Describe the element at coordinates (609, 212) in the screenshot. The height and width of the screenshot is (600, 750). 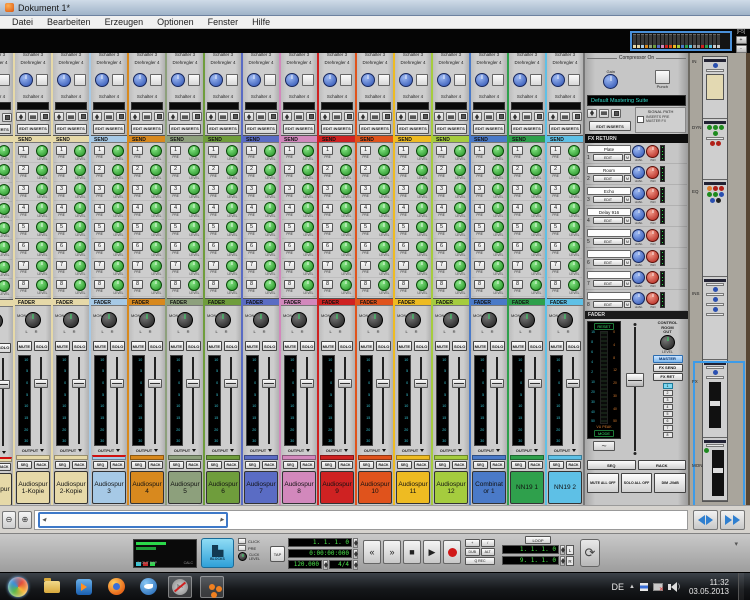
I see `fx-return-name-display: Delay 916` at that location.